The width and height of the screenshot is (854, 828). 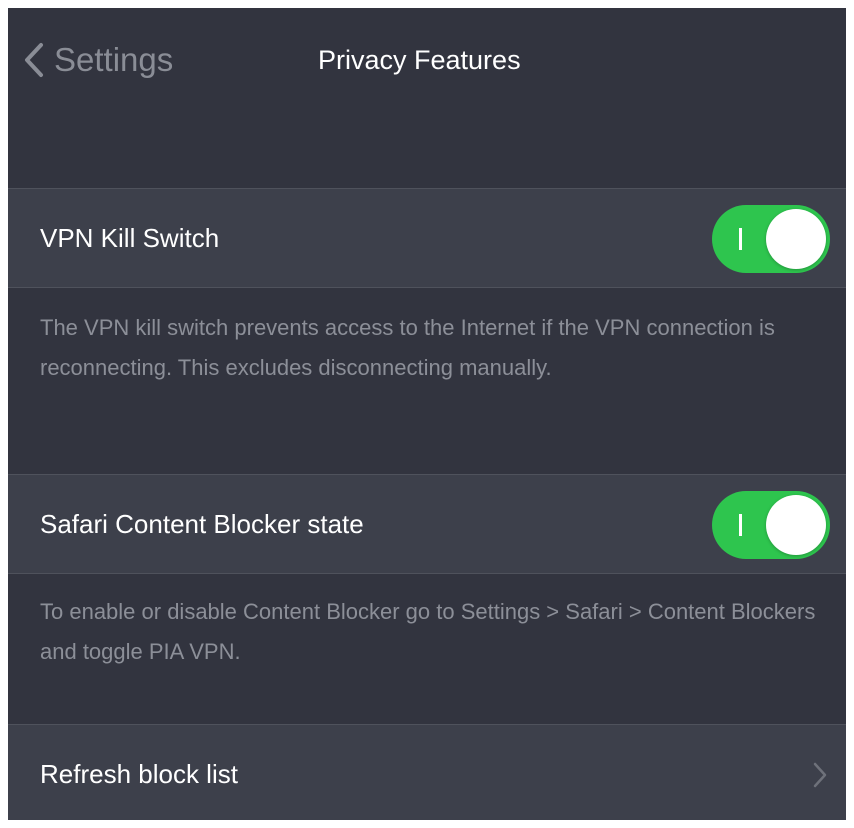 I want to click on refresh-block-list-row: Refresh block list, so click(x=427, y=772).